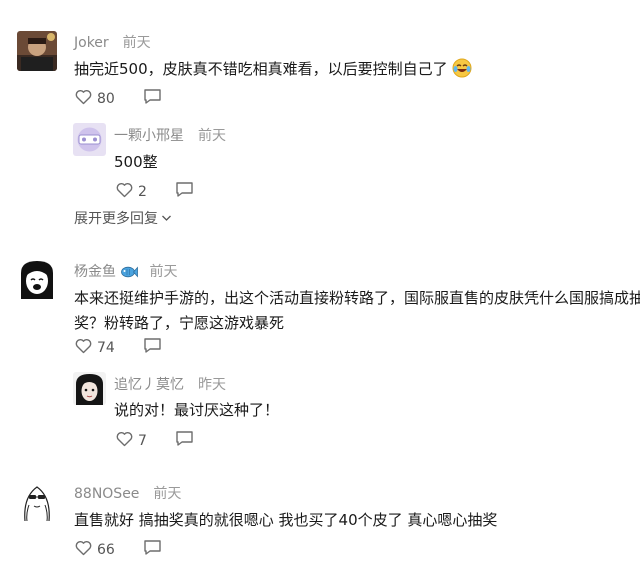 The width and height of the screenshot is (640, 562). What do you see at coordinates (179, 323) in the screenshot?
I see `comment-body-line: 奖？粉转路了，宁愿这游戏暴死` at bounding box center [179, 323].